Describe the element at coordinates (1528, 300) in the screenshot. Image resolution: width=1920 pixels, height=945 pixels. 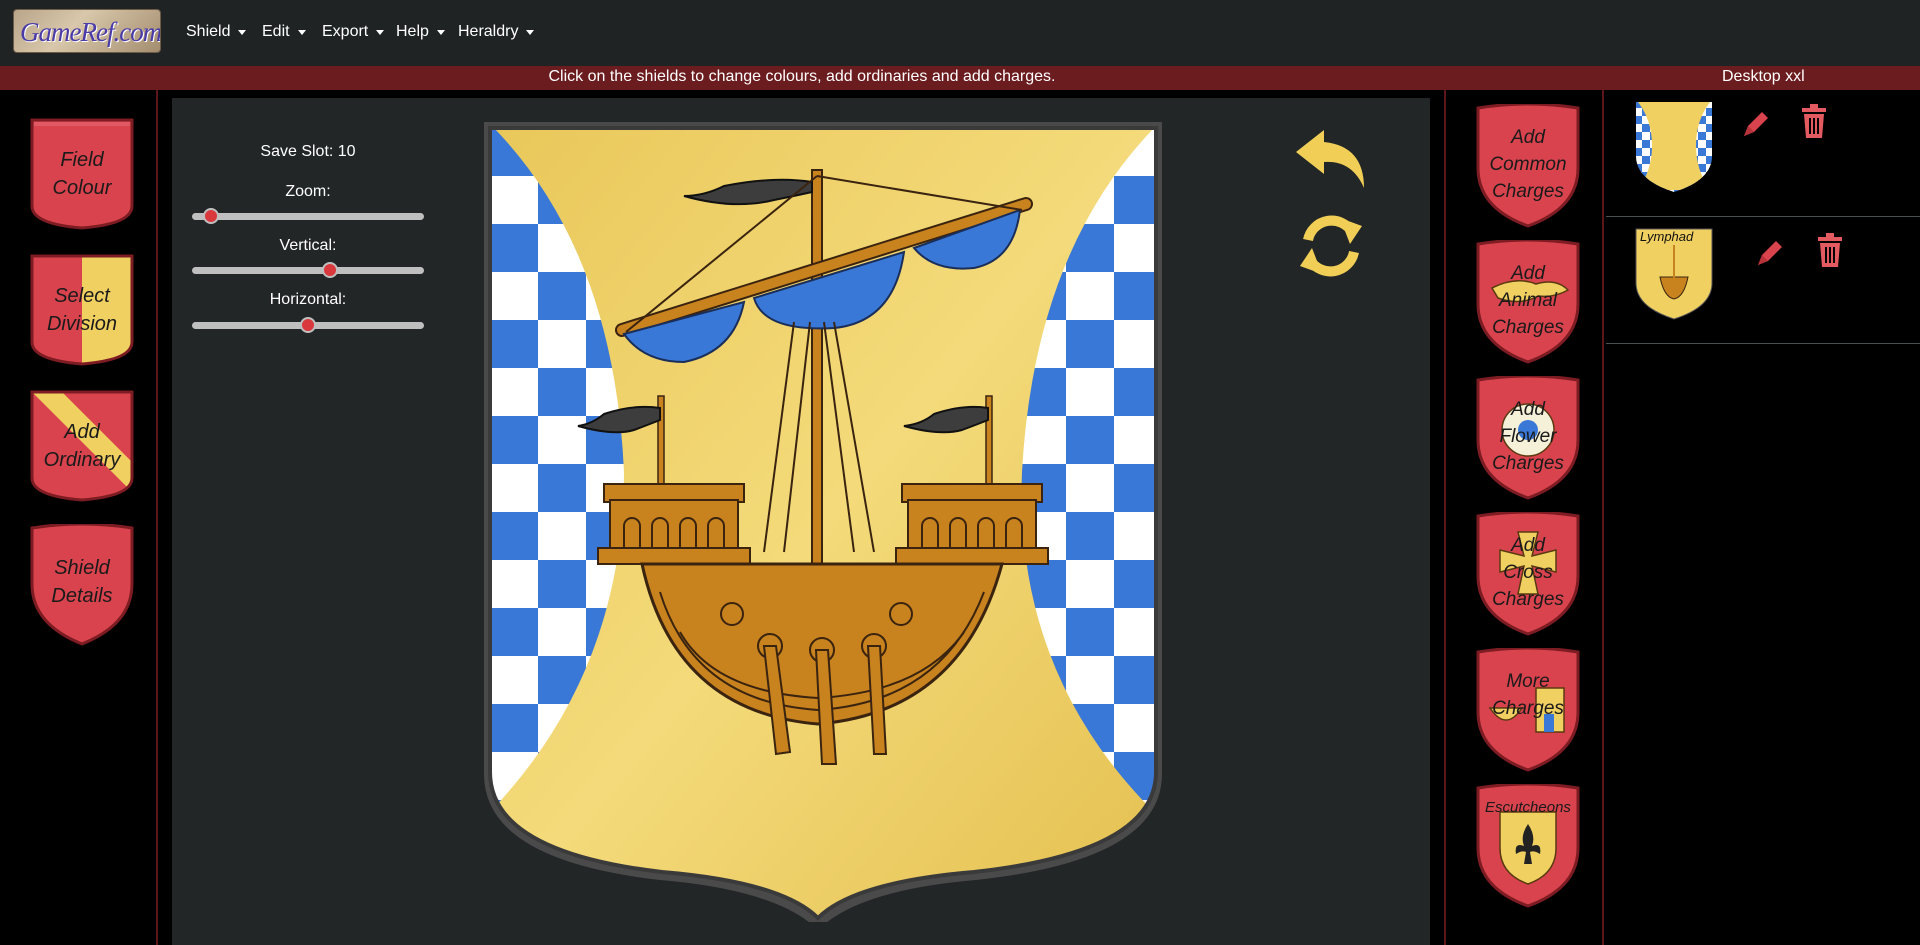
I see `add-animal-charges-label: Add Animal Charges` at that location.